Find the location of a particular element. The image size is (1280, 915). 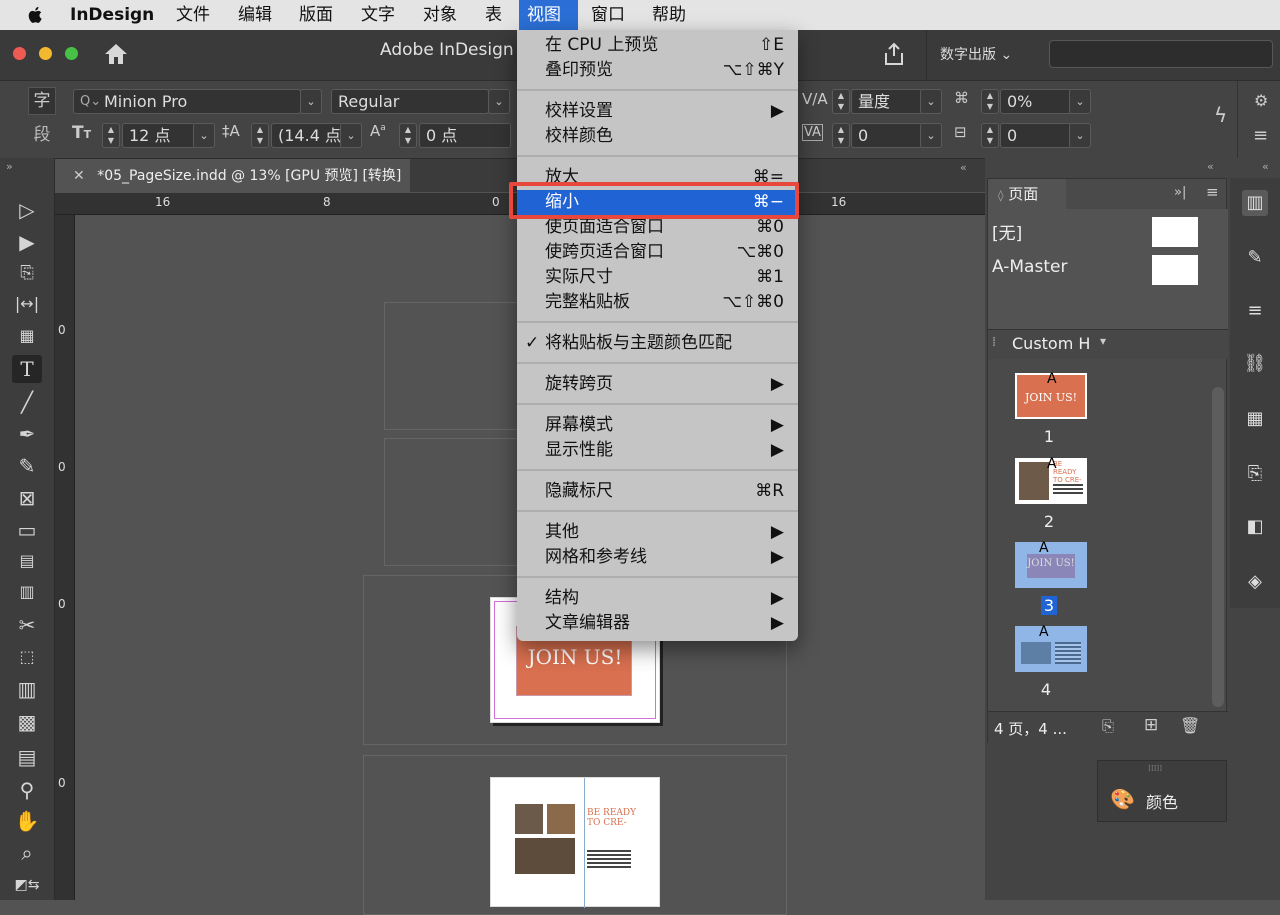

chevron-down-icon: ▾ is located at coordinates (1103, 341).